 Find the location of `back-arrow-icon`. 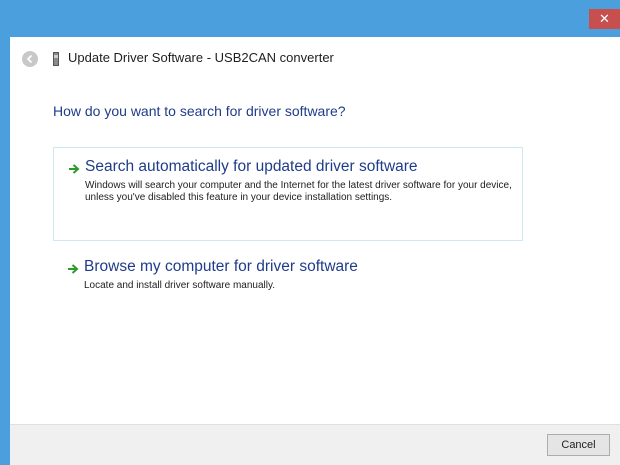

back-arrow-icon is located at coordinates (29, 59).